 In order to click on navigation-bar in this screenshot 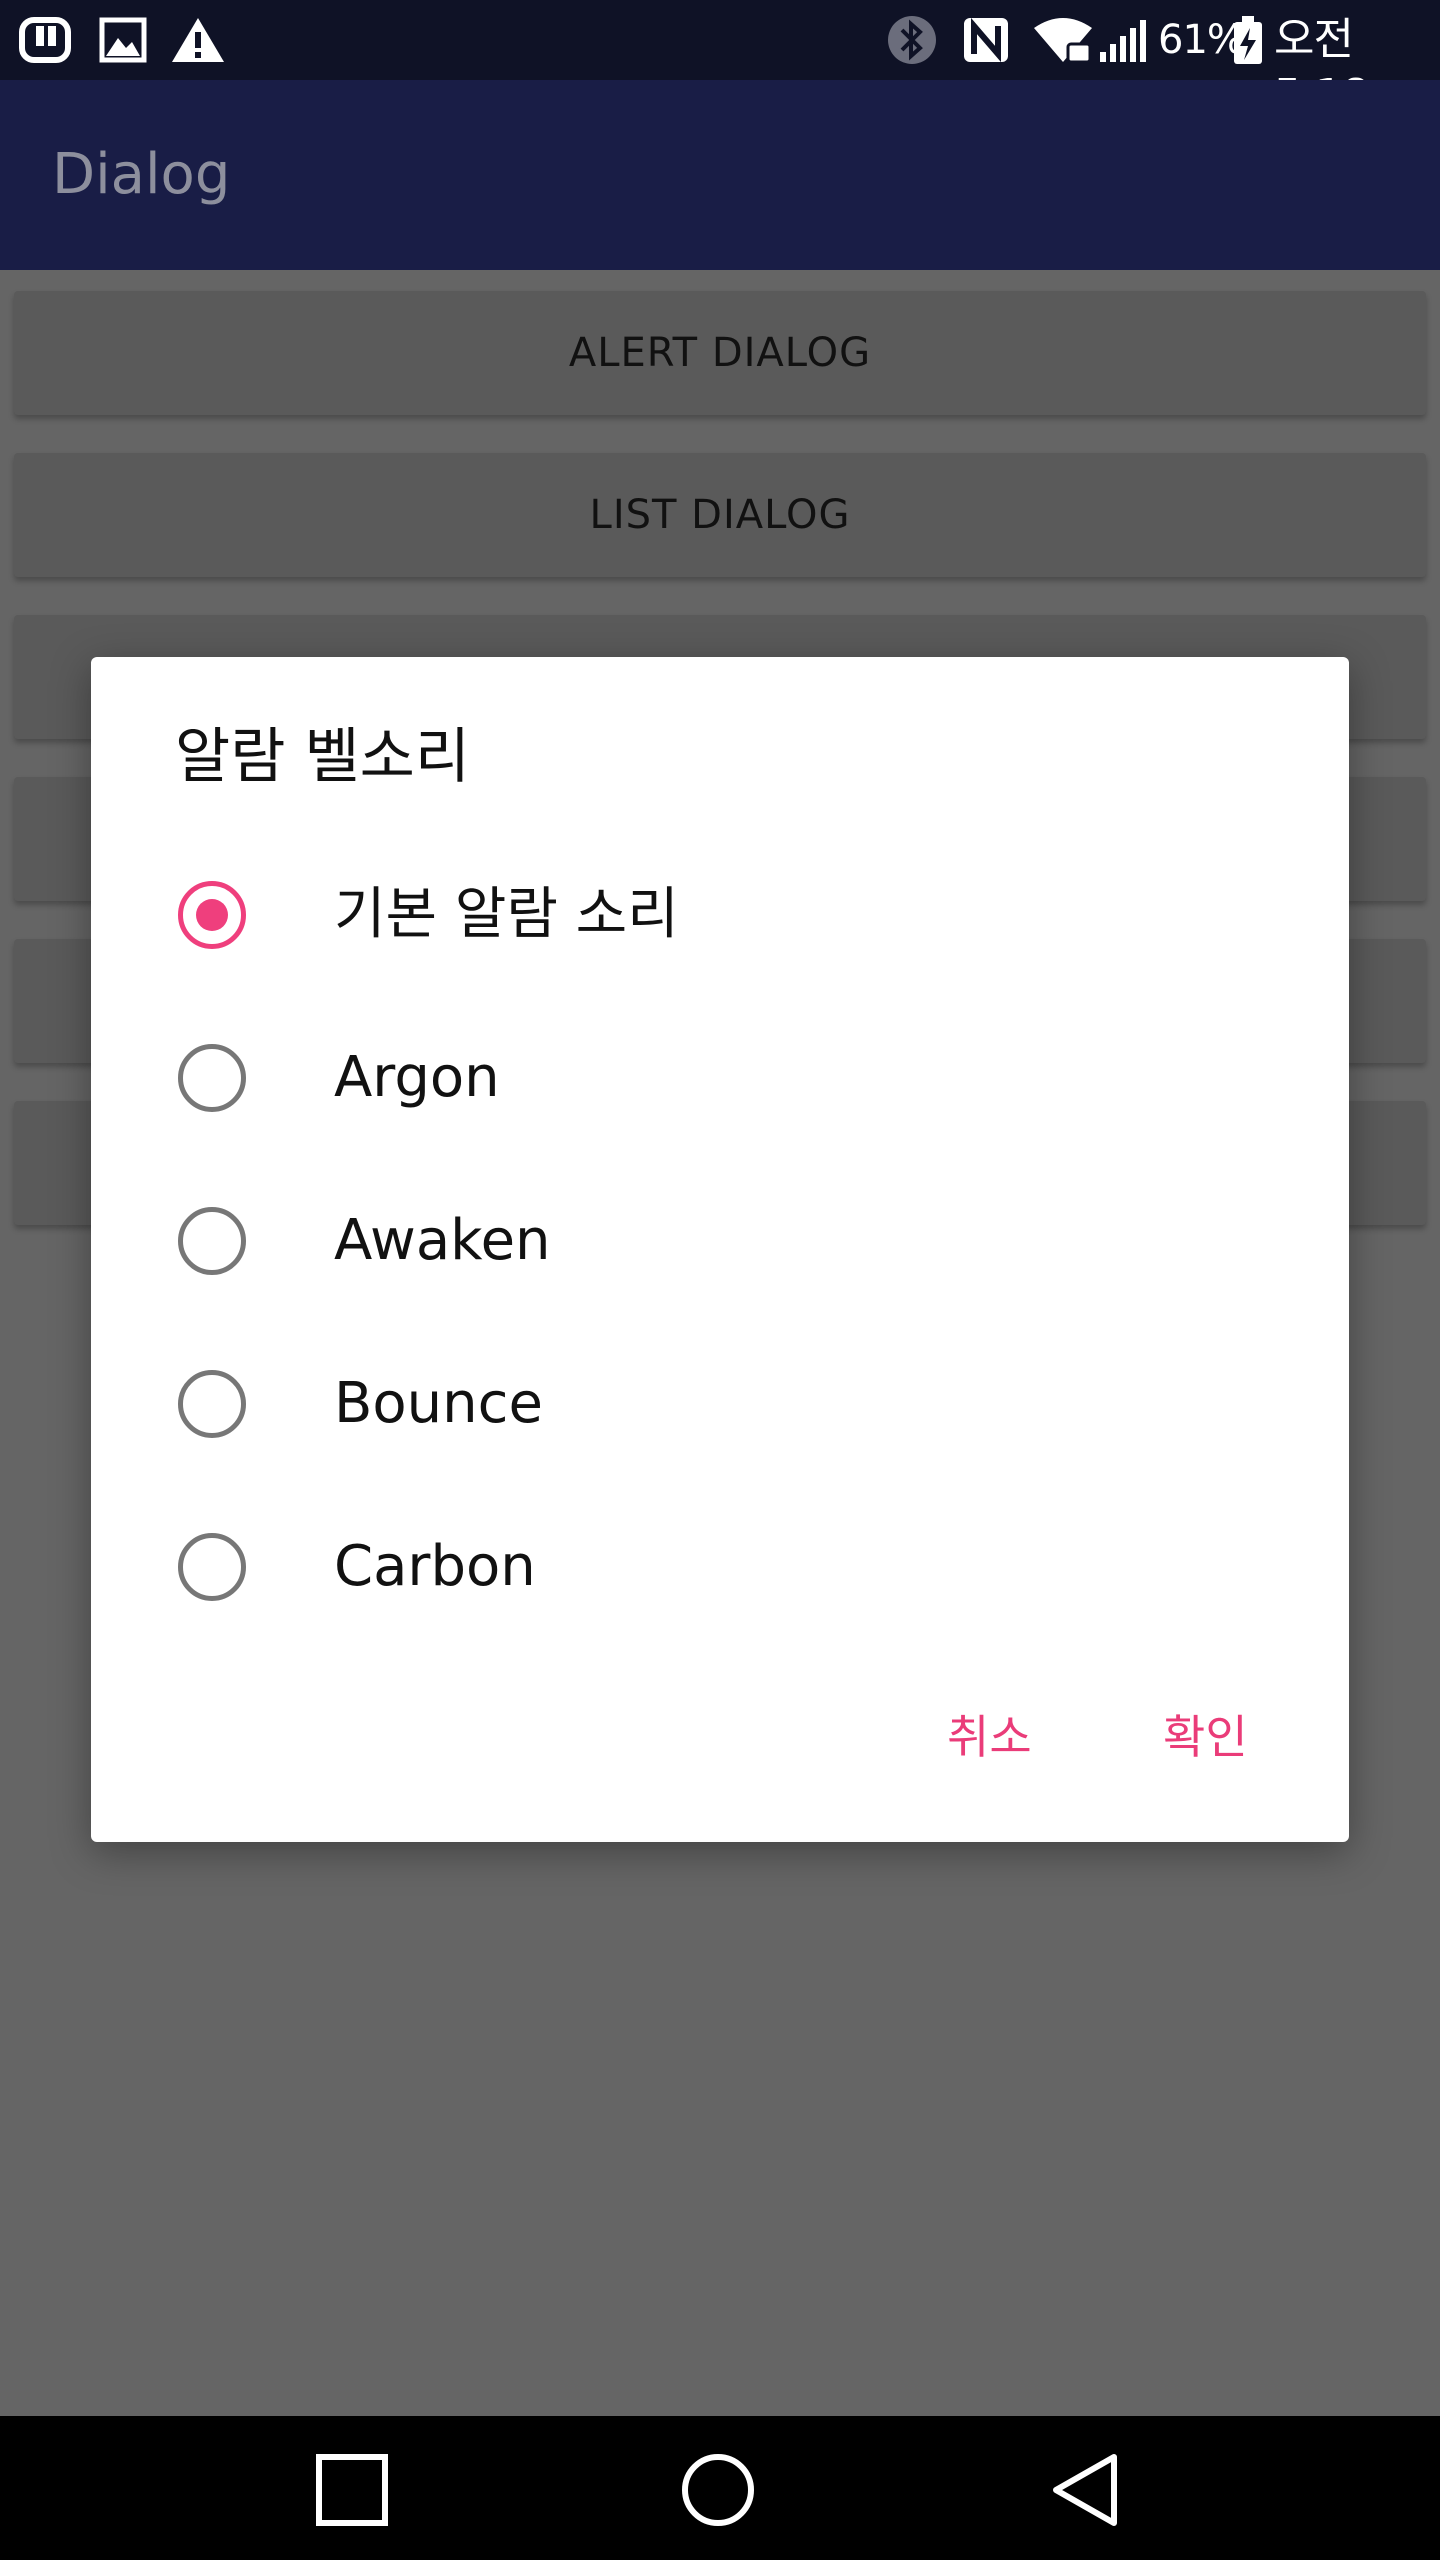, I will do `click(720, 2488)`.